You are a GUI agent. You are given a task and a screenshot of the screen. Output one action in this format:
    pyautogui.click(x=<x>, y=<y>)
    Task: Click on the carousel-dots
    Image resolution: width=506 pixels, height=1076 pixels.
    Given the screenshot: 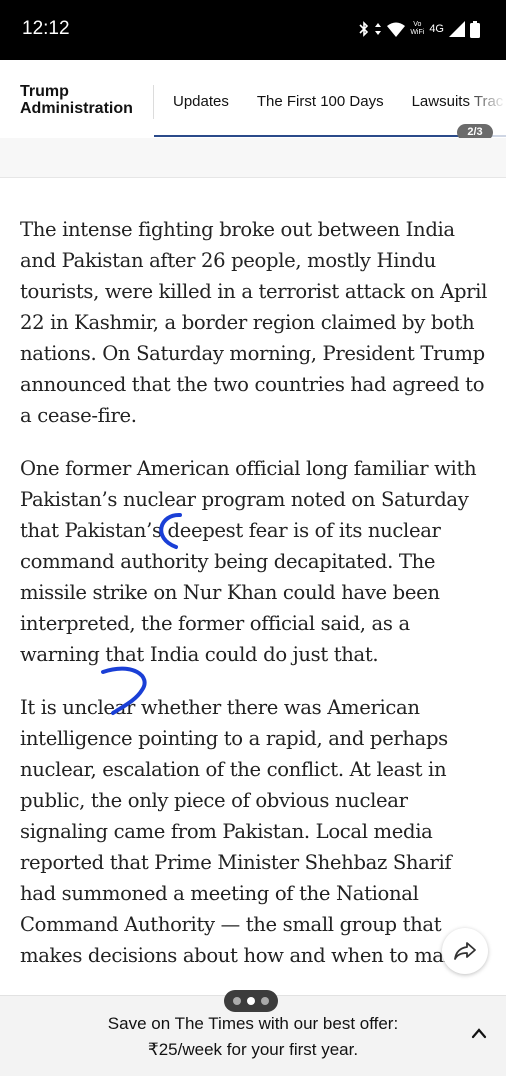 What is the action you would take?
    pyautogui.click(x=251, y=1001)
    